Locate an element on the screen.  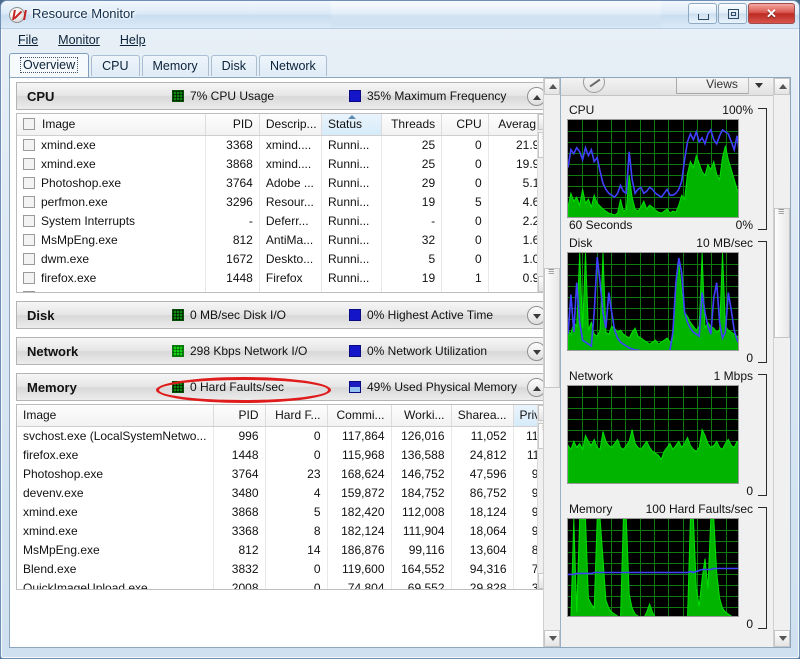
cpu-frequency-metric: 35% Maximum Frequency is located at coordinates (427, 96).